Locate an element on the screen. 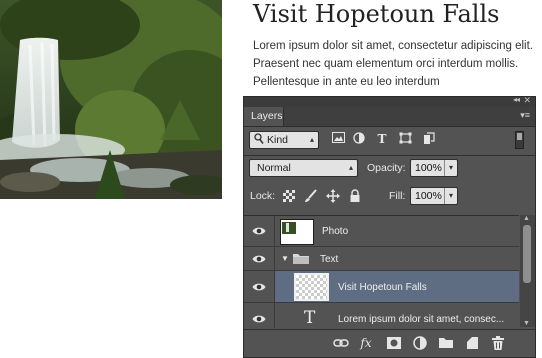 The width and height of the screenshot is (542, 358). filter-kind-value: Kind is located at coordinates (278, 140).